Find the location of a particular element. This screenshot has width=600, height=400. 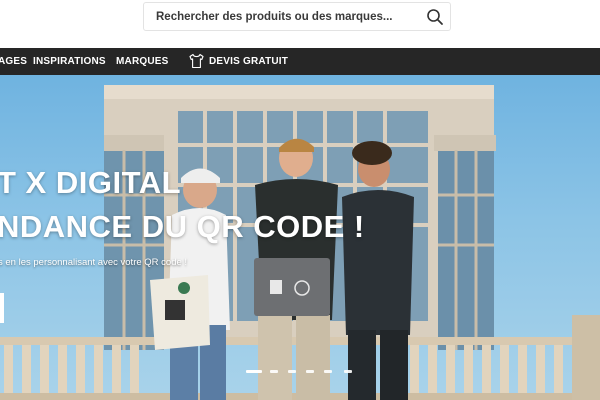

tshirt-icon is located at coordinates (196, 61).